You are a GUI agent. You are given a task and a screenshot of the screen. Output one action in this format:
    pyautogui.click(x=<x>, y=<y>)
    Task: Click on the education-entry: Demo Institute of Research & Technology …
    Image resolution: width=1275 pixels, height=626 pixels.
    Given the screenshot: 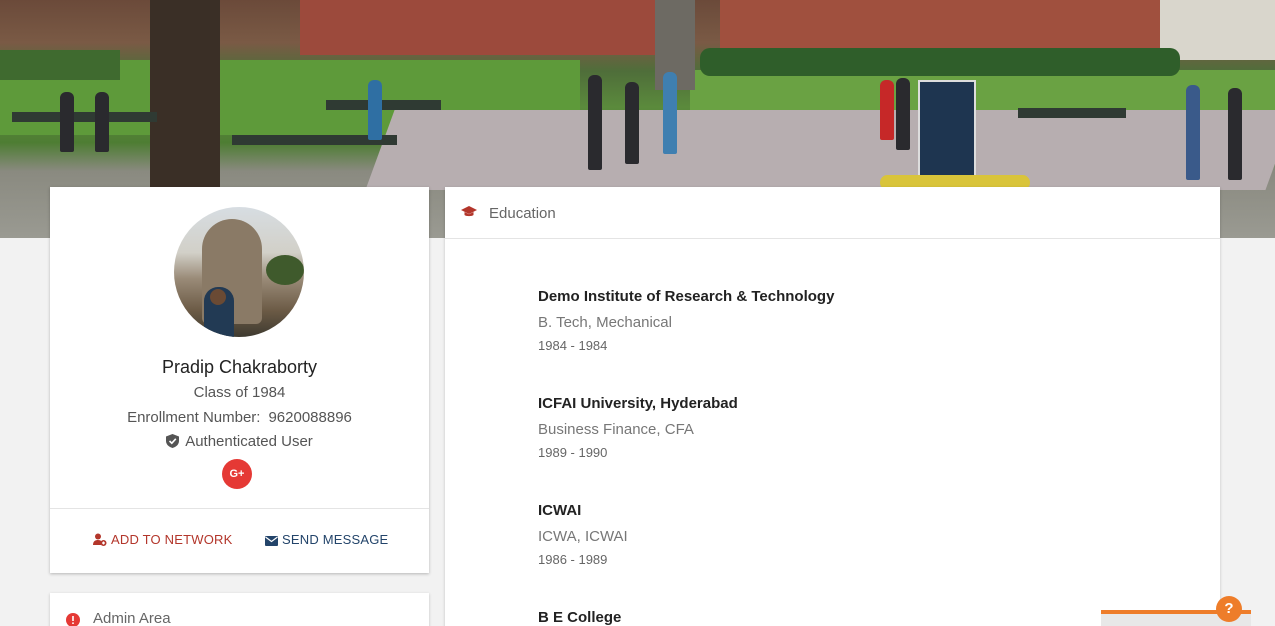 What is the action you would take?
    pyautogui.click(x=838, y=320)
    